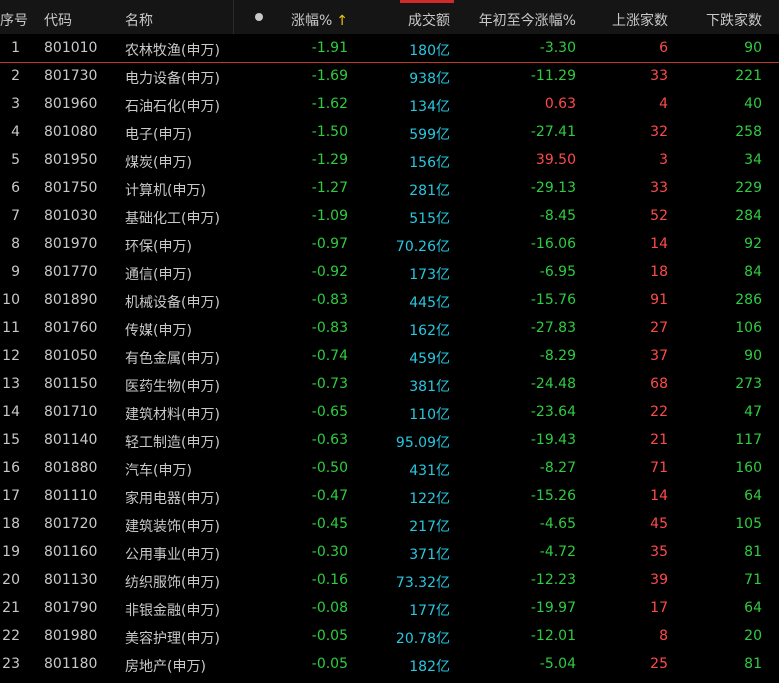  I want to click on row-ytd: -12.01, so click(553, 636).